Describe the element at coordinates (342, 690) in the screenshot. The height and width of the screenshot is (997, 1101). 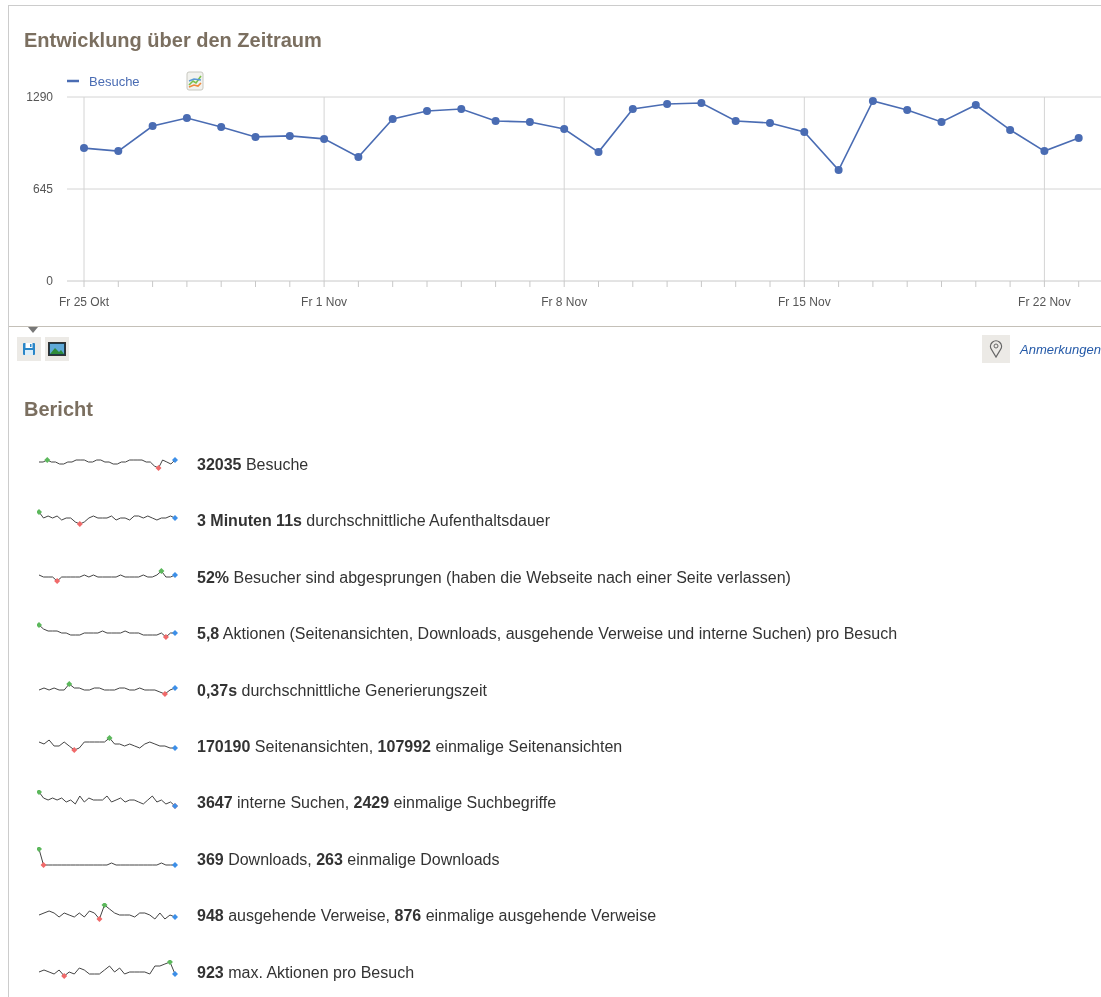
I see `report-metric: 0,37s durchschnittliche Generierungszeit` at that location.